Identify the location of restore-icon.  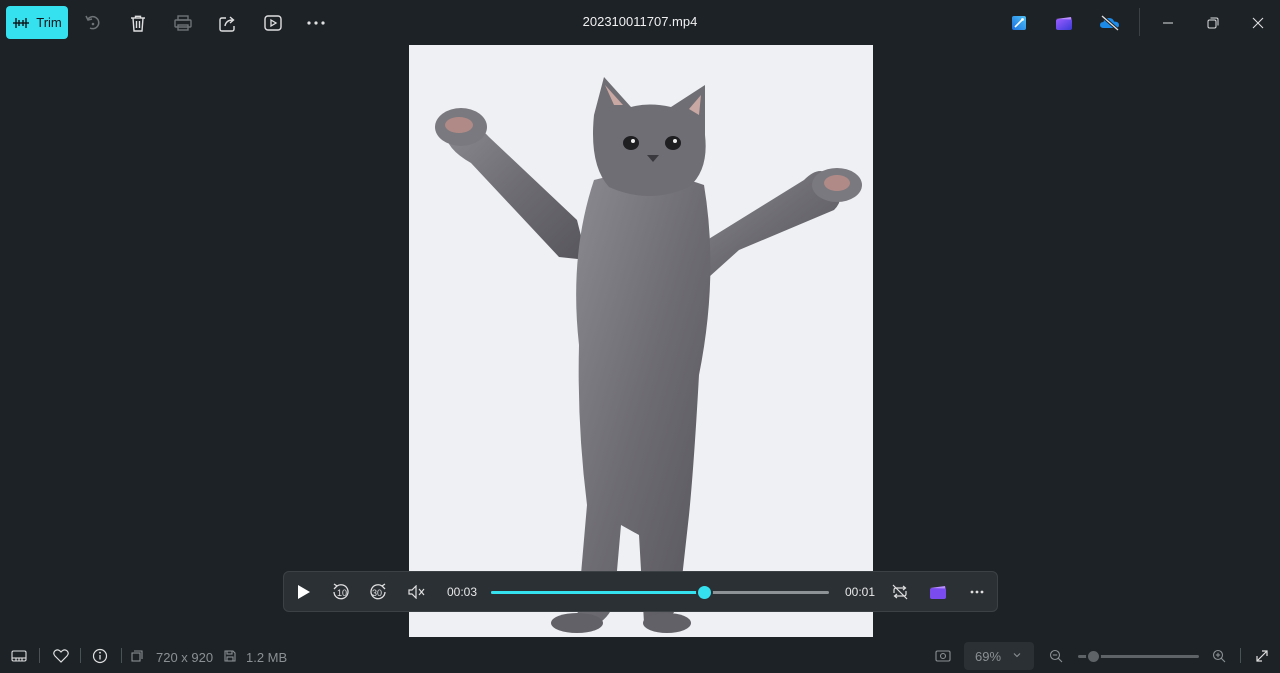
(1213, 23).